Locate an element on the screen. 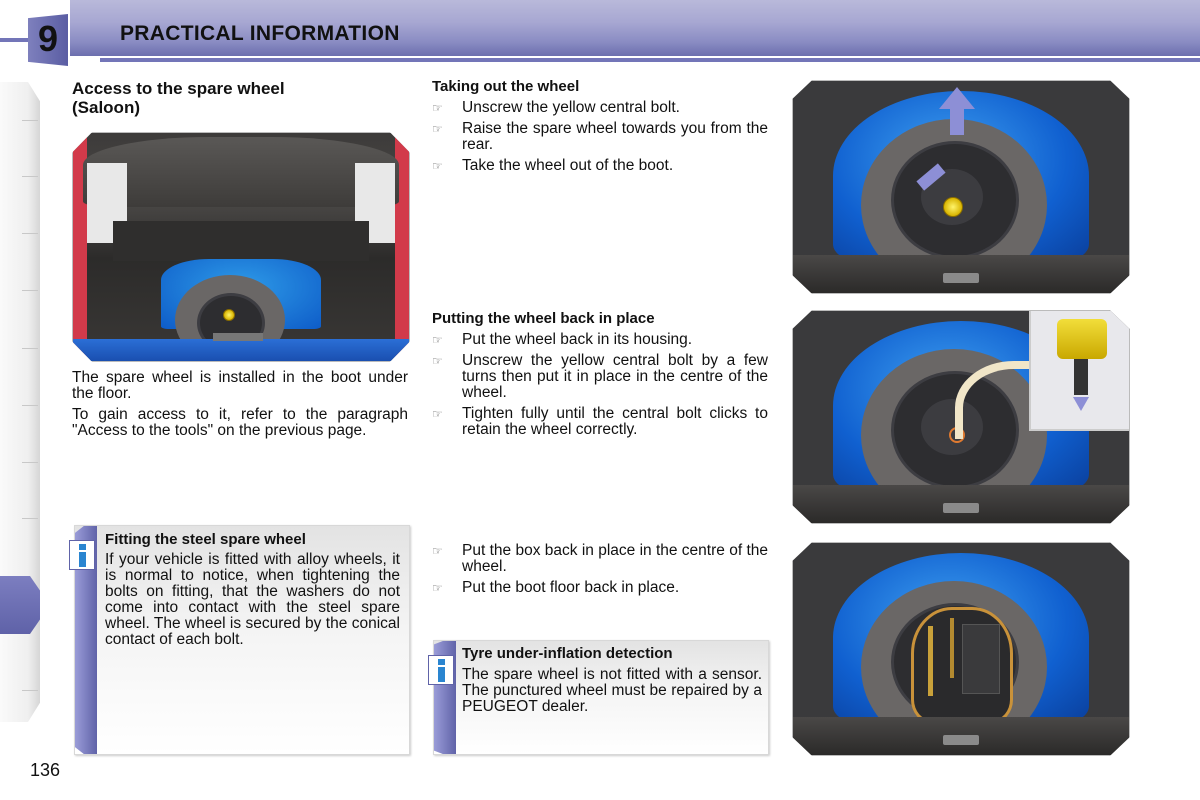 The height and width of the screenshot is (800, 1200). chapter-header: 9 PRACTICAL INFORMATION is located at coordinates (600, 33).